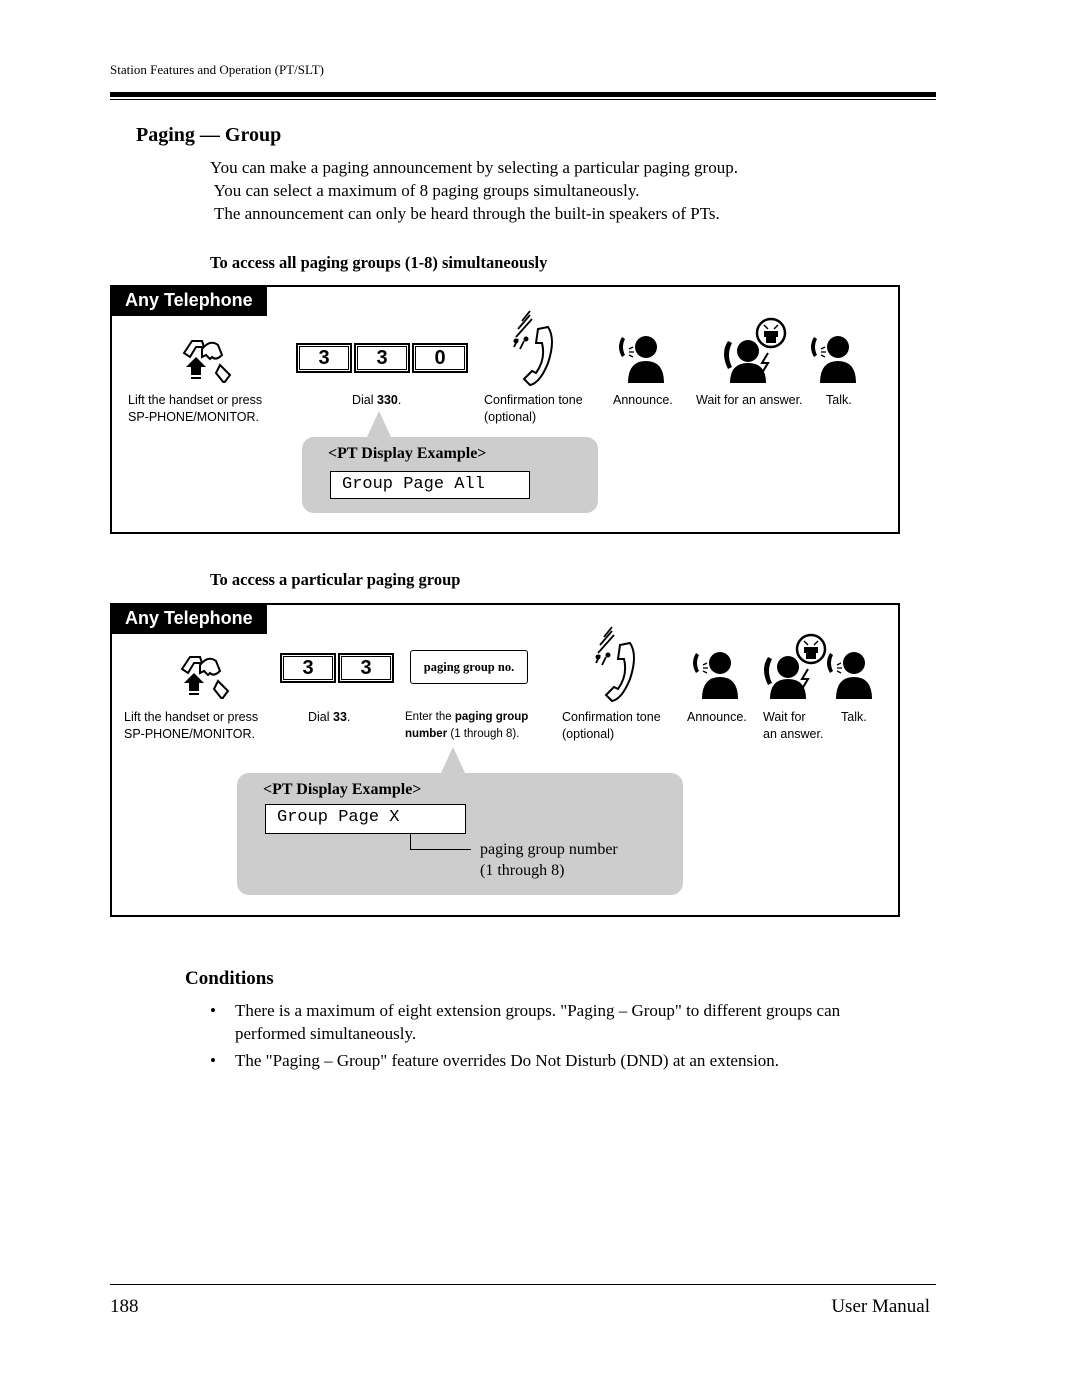  I want to click on enter-prefix: Enter the, so click(430, 717).